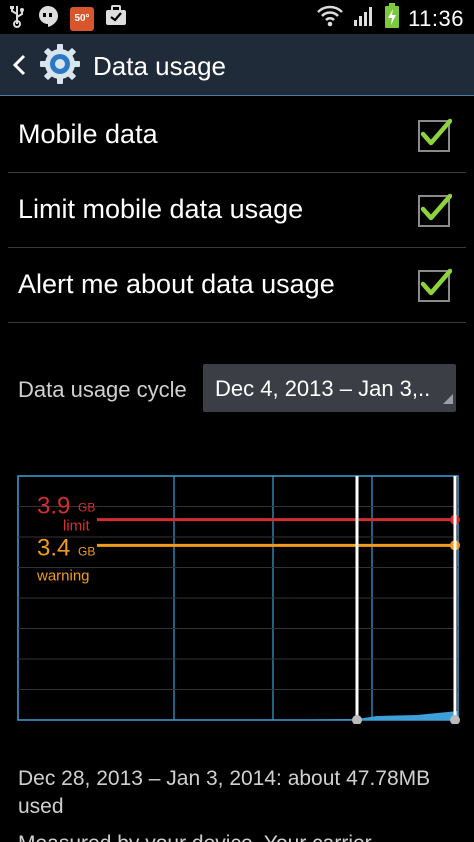  What do you see at coordinates (17, 18) in the screenshot?
I see `usb-icon` at bounding box center [17, 18].